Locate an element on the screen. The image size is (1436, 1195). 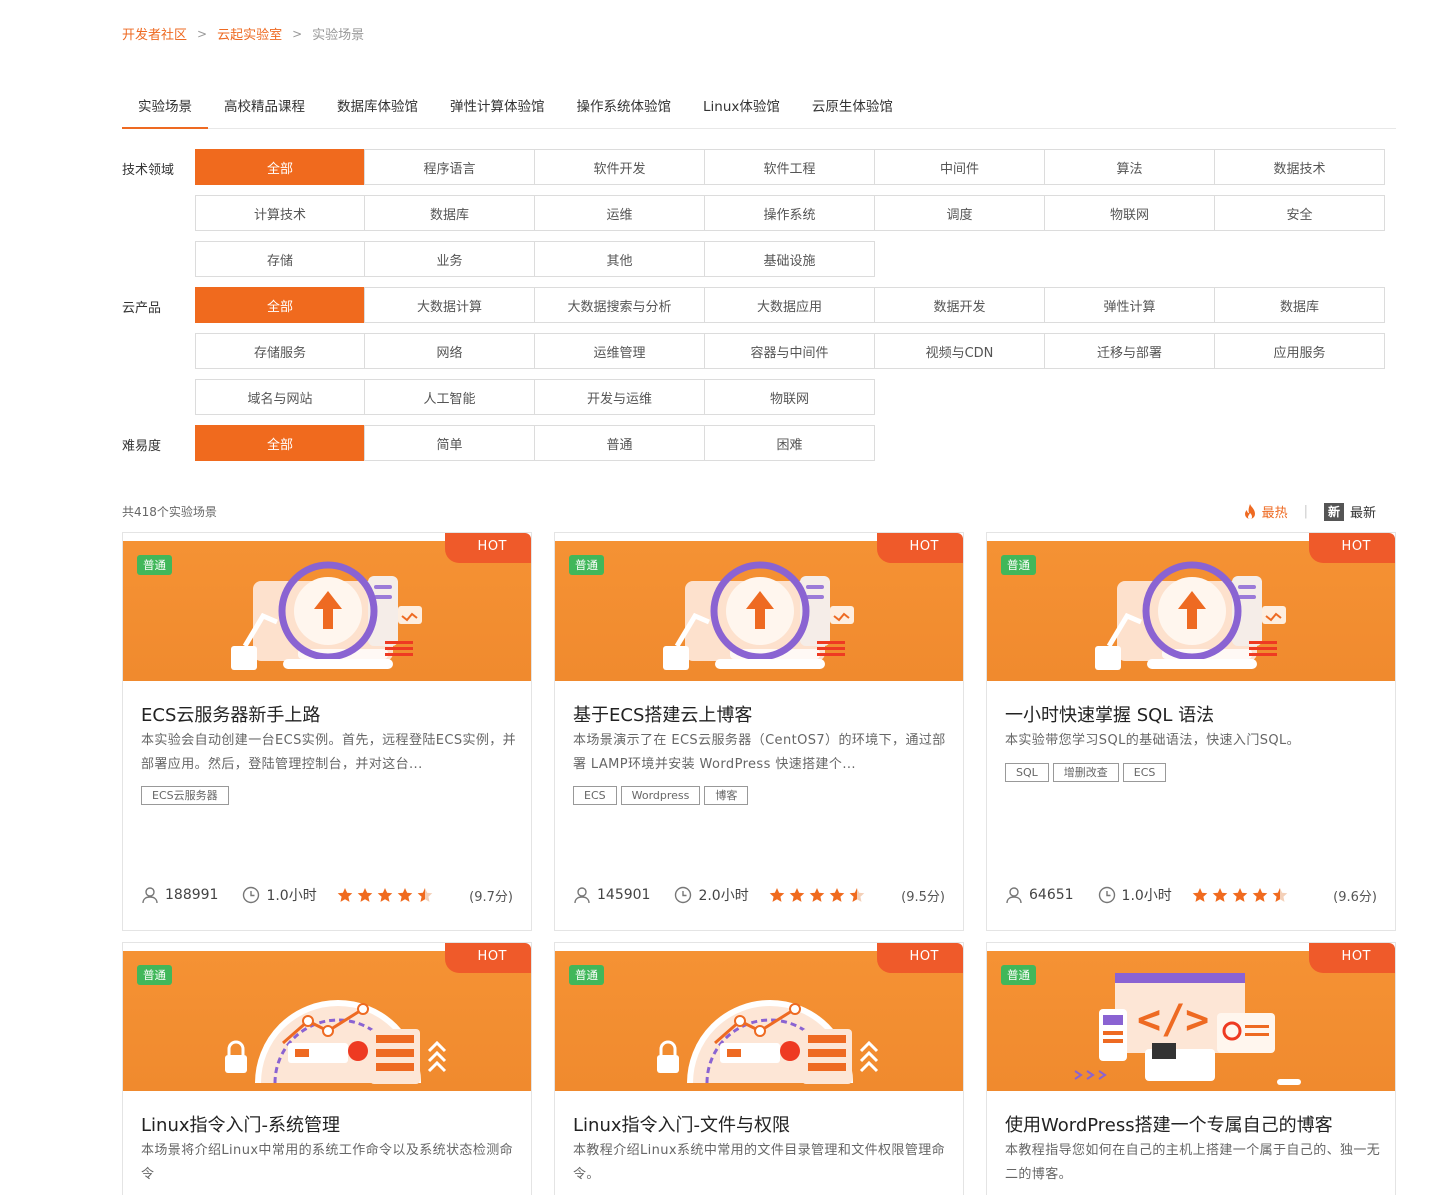
duration: 1.0小时 is located at coordinates (1135, 895).